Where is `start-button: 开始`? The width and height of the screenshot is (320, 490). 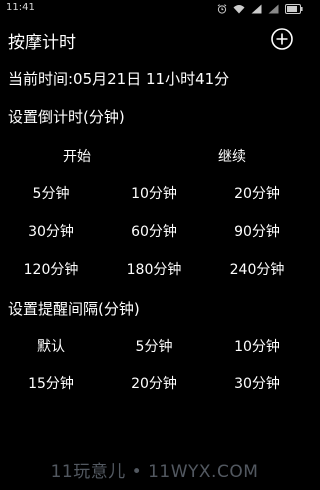 start-button: 开始 is located at coordinates (77, 156).